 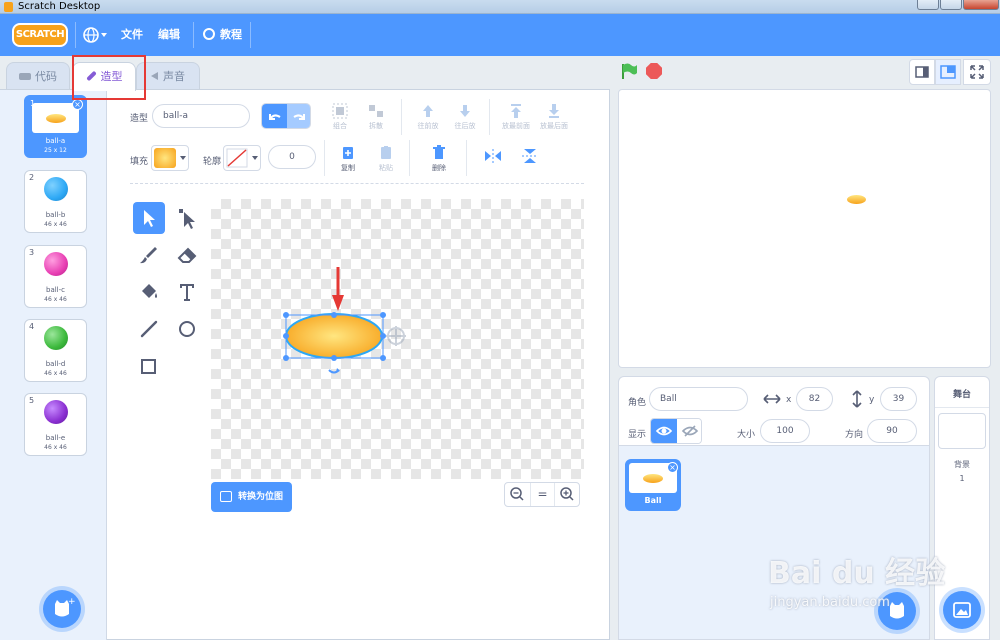 I want to click on ellipse-shape, so click(x=334, y=336).